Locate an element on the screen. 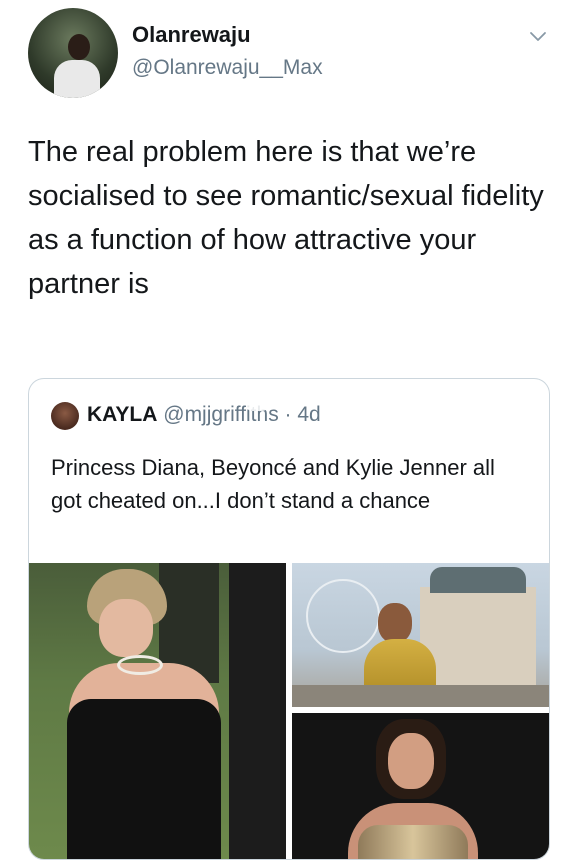 The height and width of the screenshot is (860, 576). background-figure is located at coordinates (257, 711).